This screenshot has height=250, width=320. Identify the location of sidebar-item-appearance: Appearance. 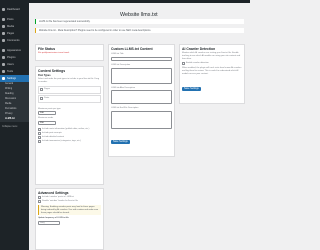
(14, 50).